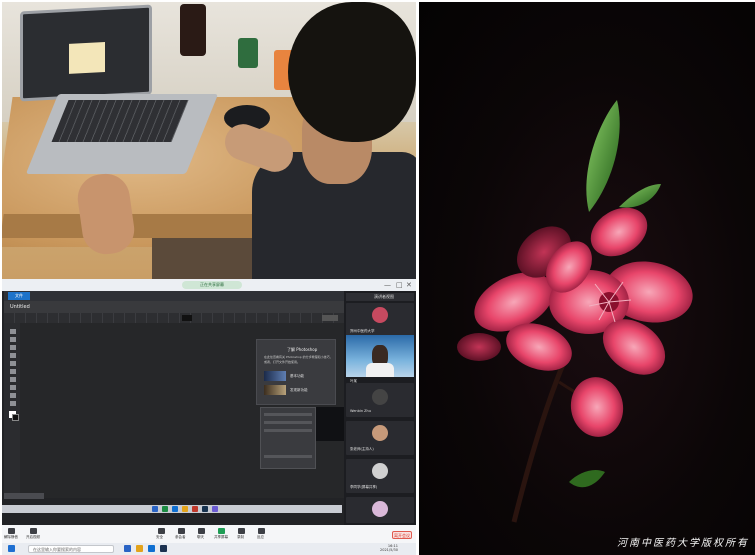 The width and height of the screenshot is (755, 555). Describe the element at coordinates (174, 296) in the screenshot. I see `ps-titlebar` at that location.